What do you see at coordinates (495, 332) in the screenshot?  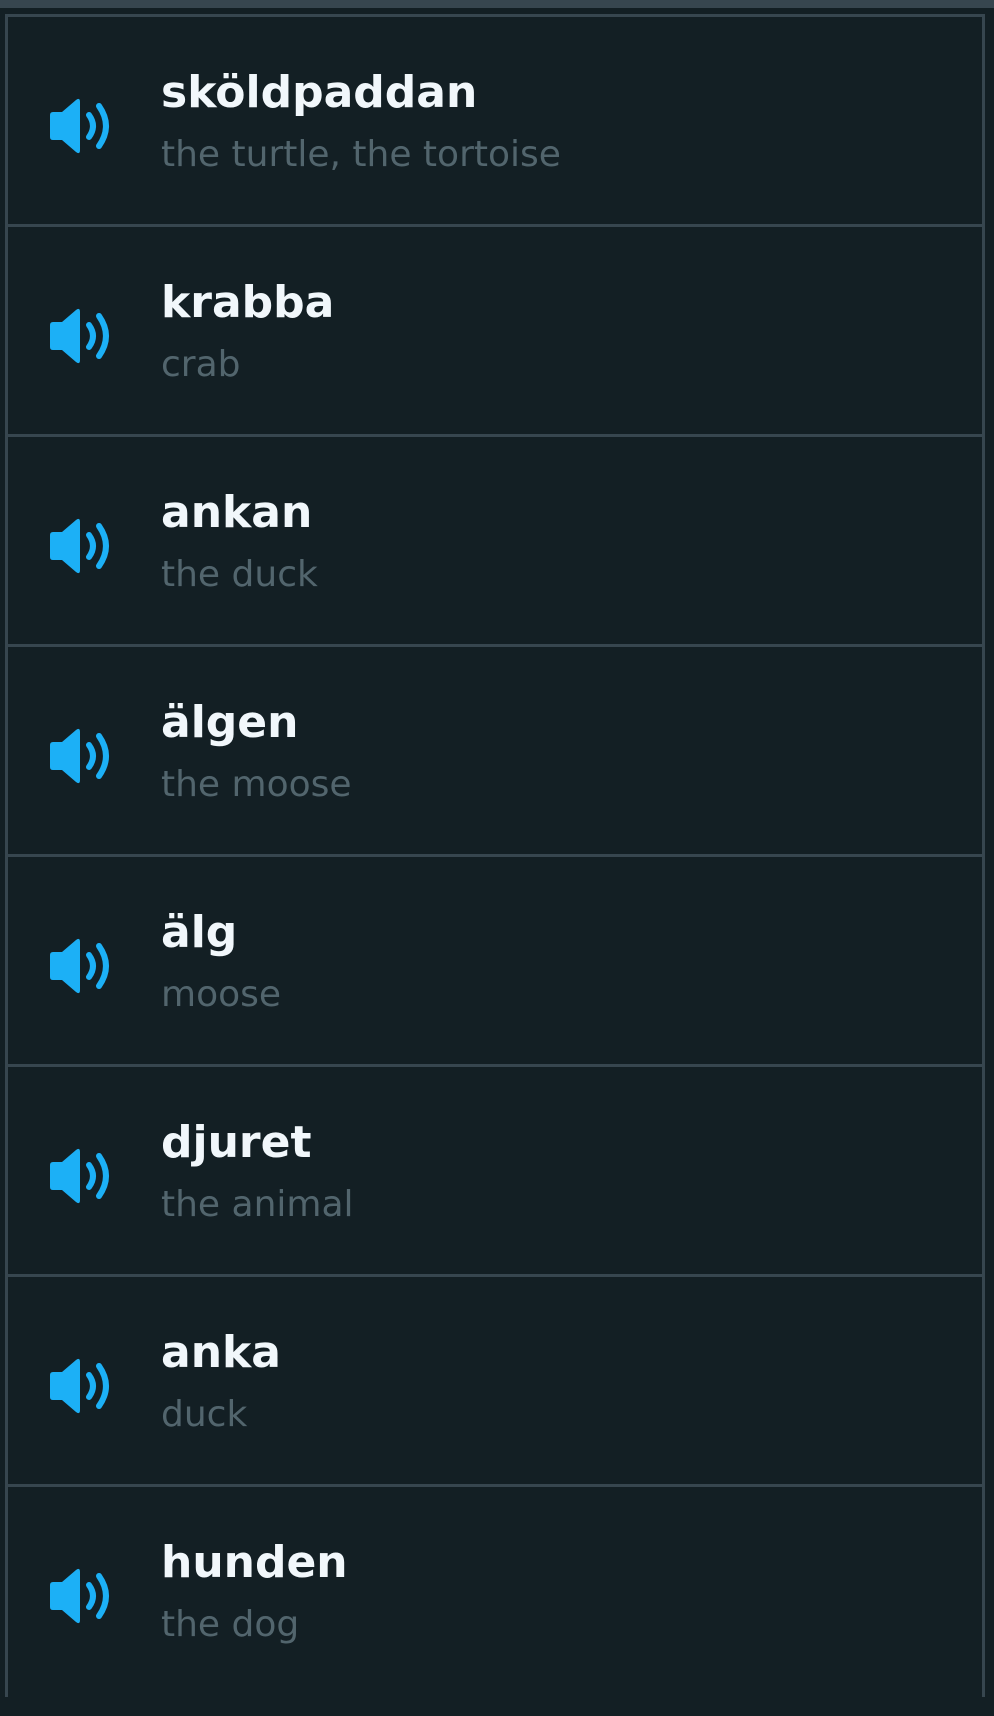 I see `word-row: krabba crab` at bounding box center [495, 332].